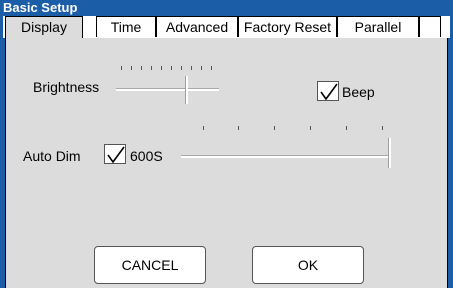  Describe the element at coordinates (44, 27) in the screenshot. I see `tab-display: Display` at that location.